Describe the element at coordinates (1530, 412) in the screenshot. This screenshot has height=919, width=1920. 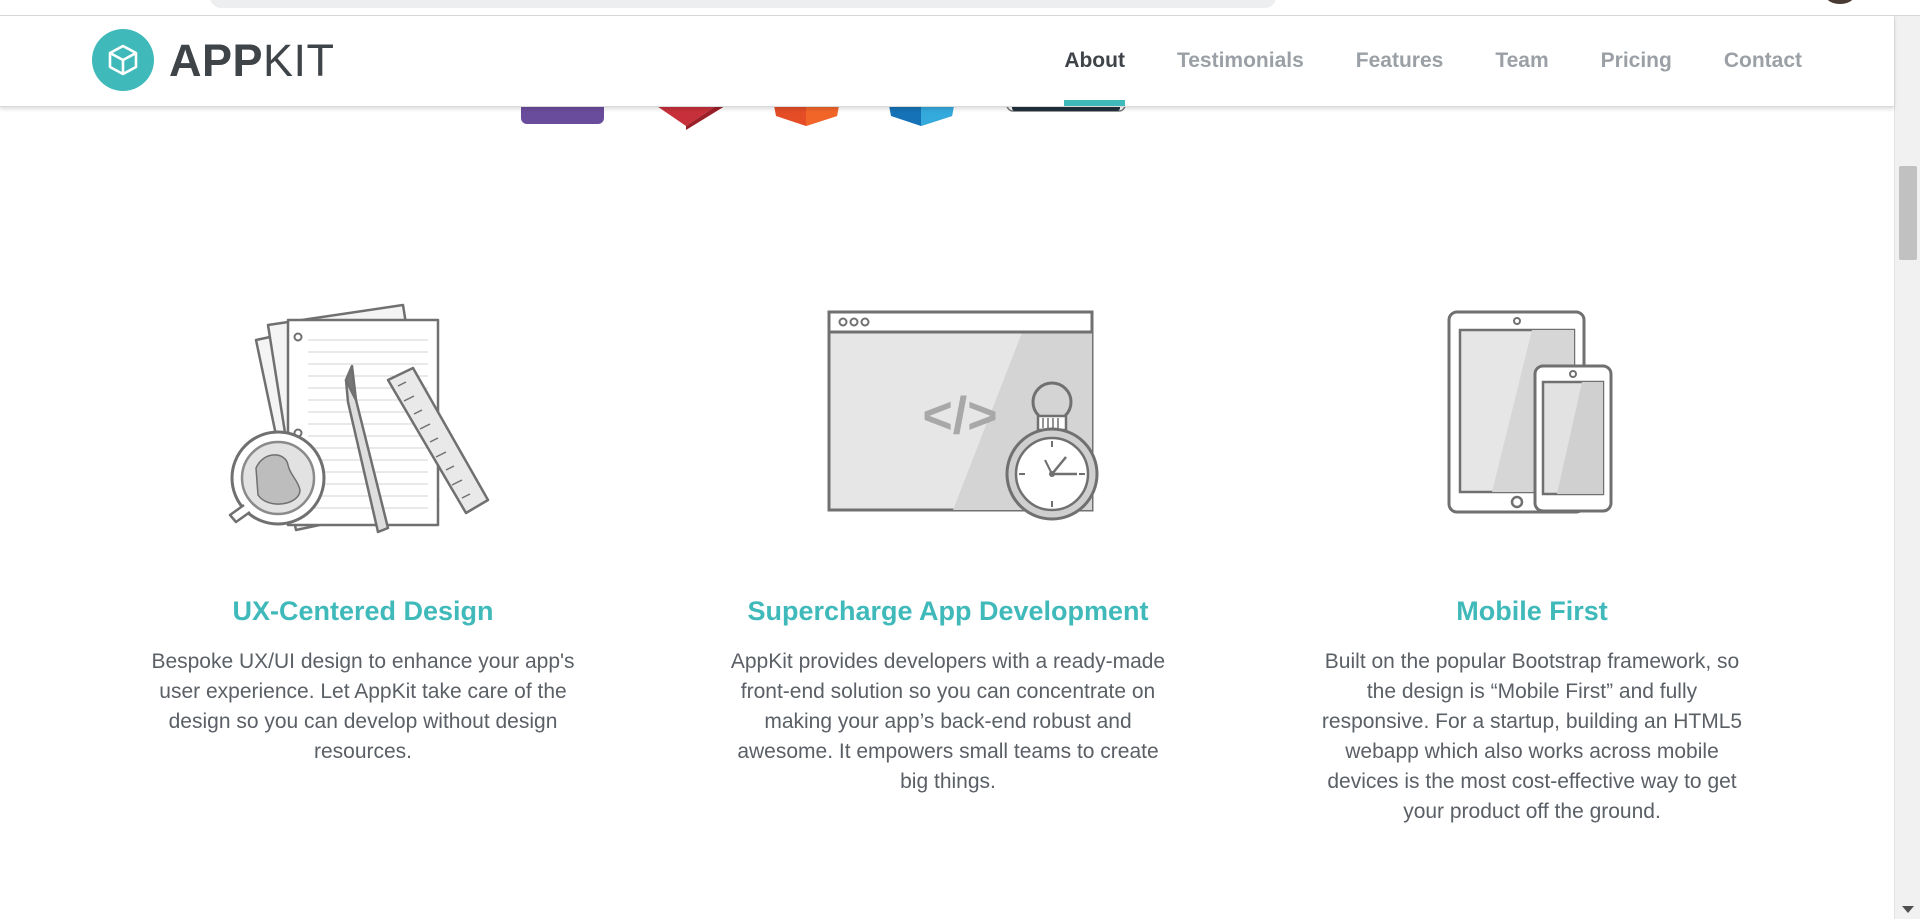
I see `tablet-phone-icon` at that location.